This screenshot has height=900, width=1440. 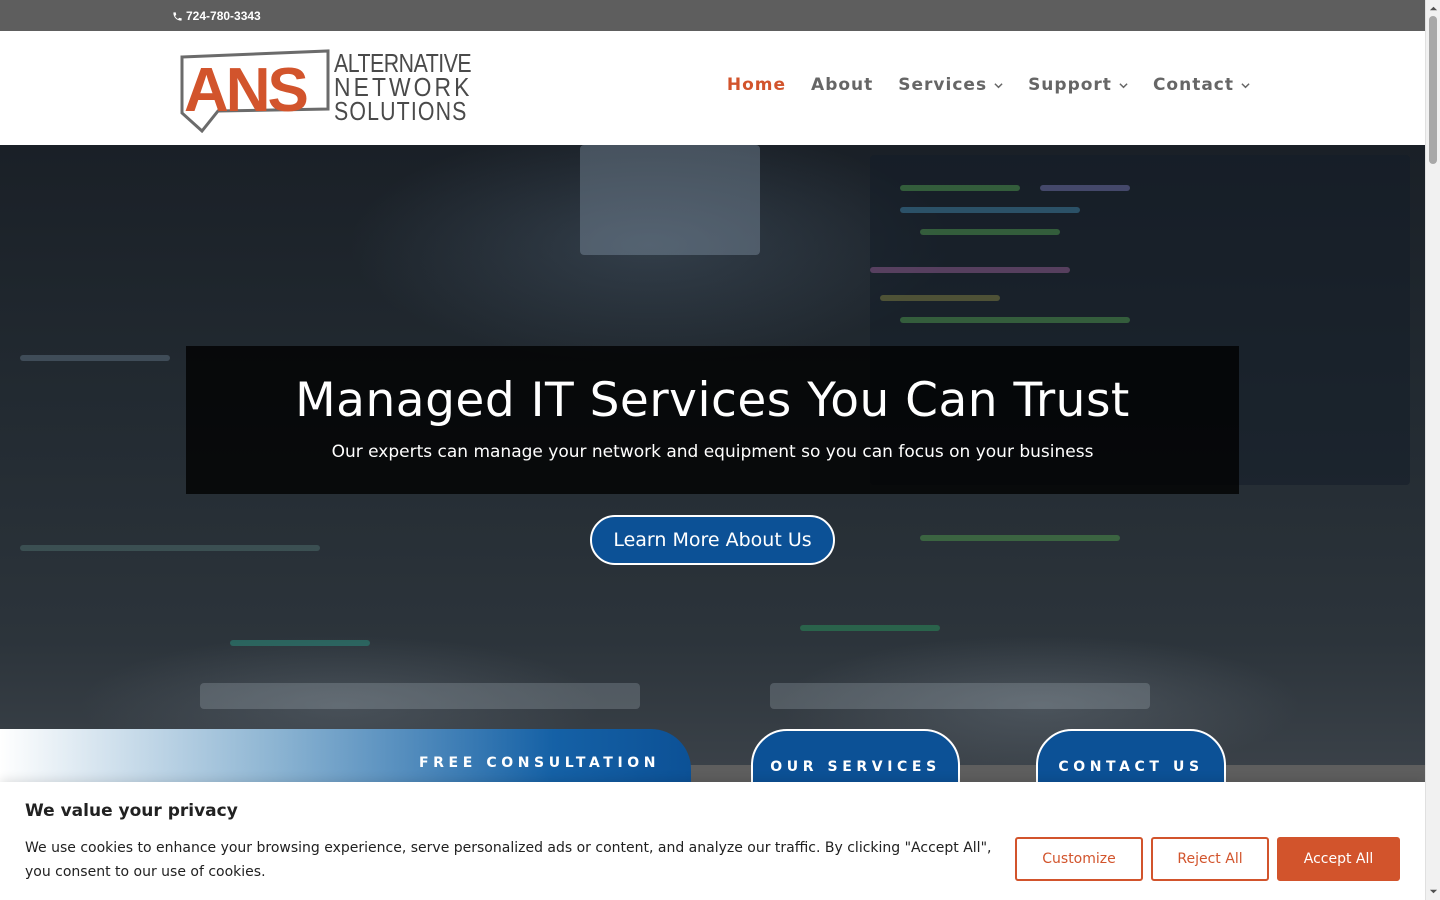 What do you see at coordinates (131, 811) in the screenshot?
I see `cookie-title: We value your privacy` at bounding box center [131, 811].